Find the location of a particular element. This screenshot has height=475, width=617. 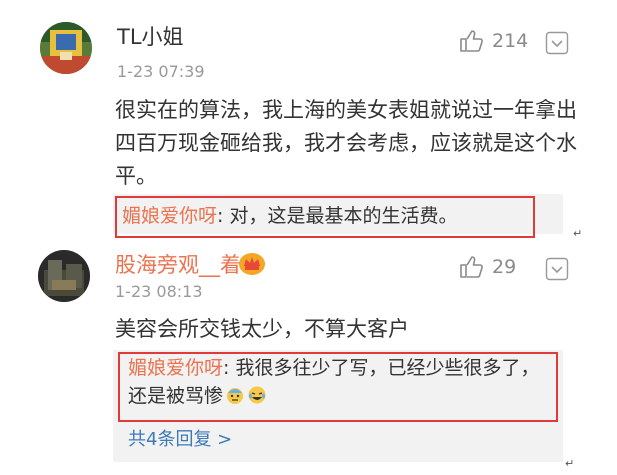

username: 股海旁观__着 is located at coordinates (178, 265).